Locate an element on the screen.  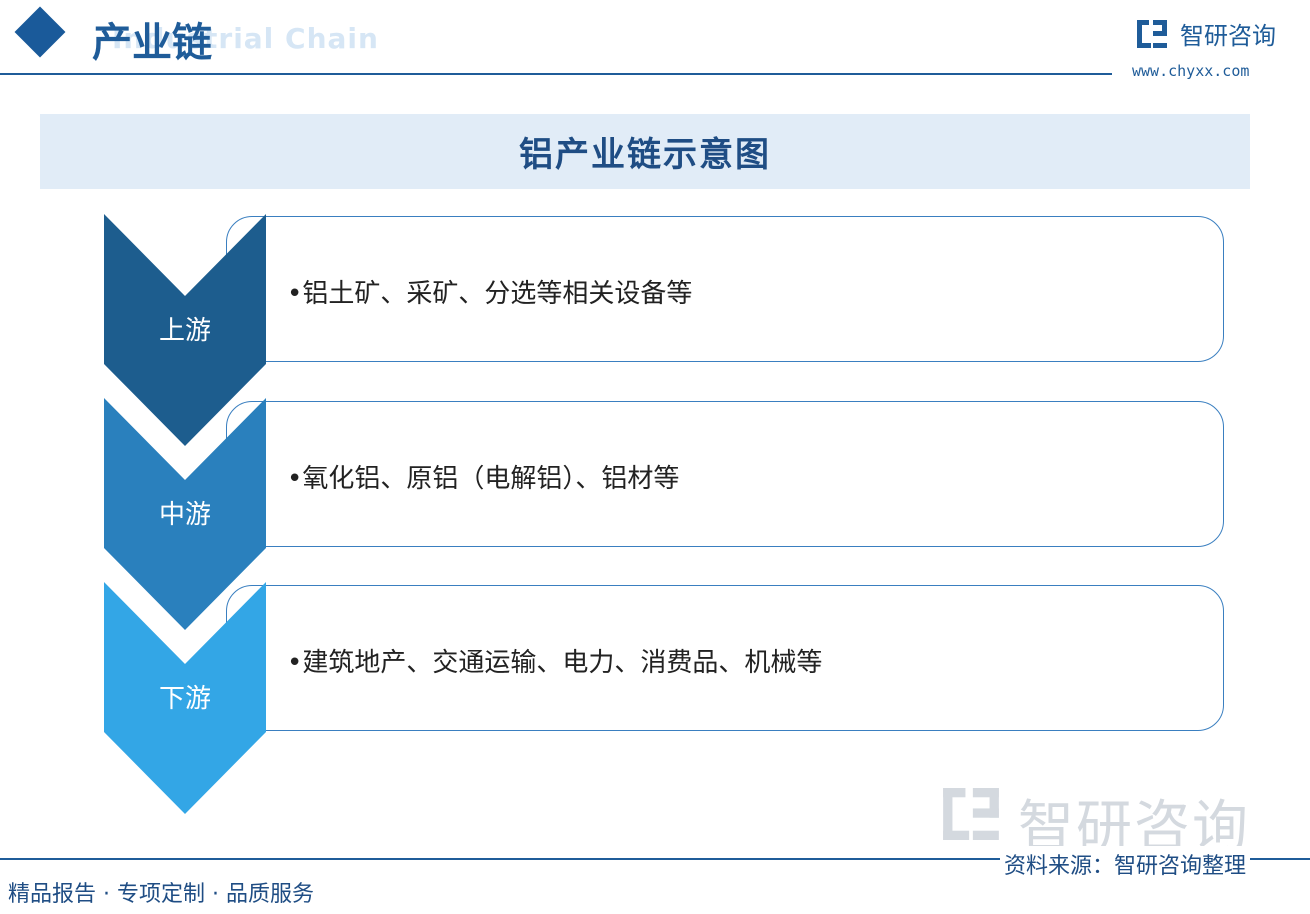
stage-box-upstream: •铝土矿、采矿、分选等相关设备等 is located at coordinates (725, 289).